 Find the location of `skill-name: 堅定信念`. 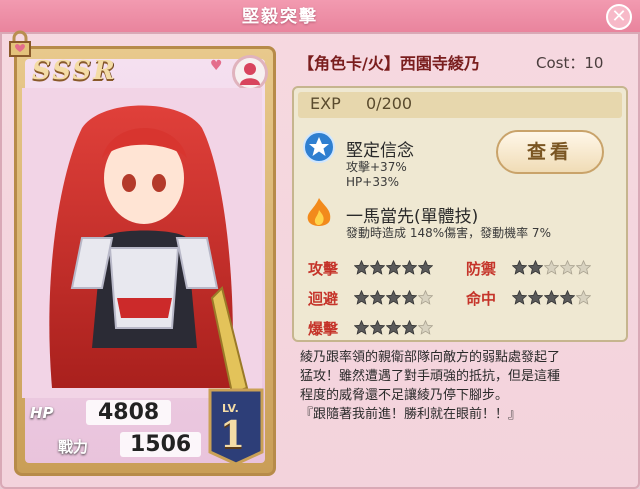

skill-name: 堅定信念 is located at coordinates (380, 151).